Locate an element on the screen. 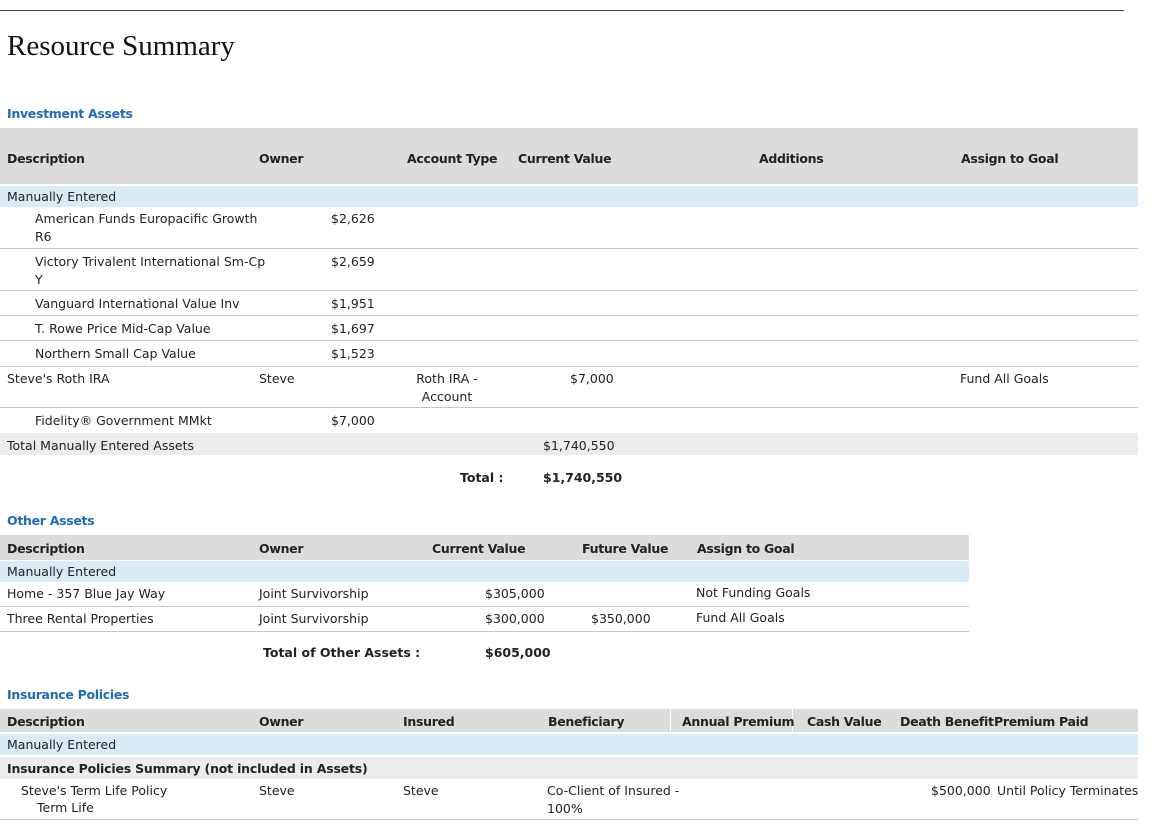 This screenshot has height=832, width=1153. account-name: Steve's Roth IRA is located at coordinates (58, 378).